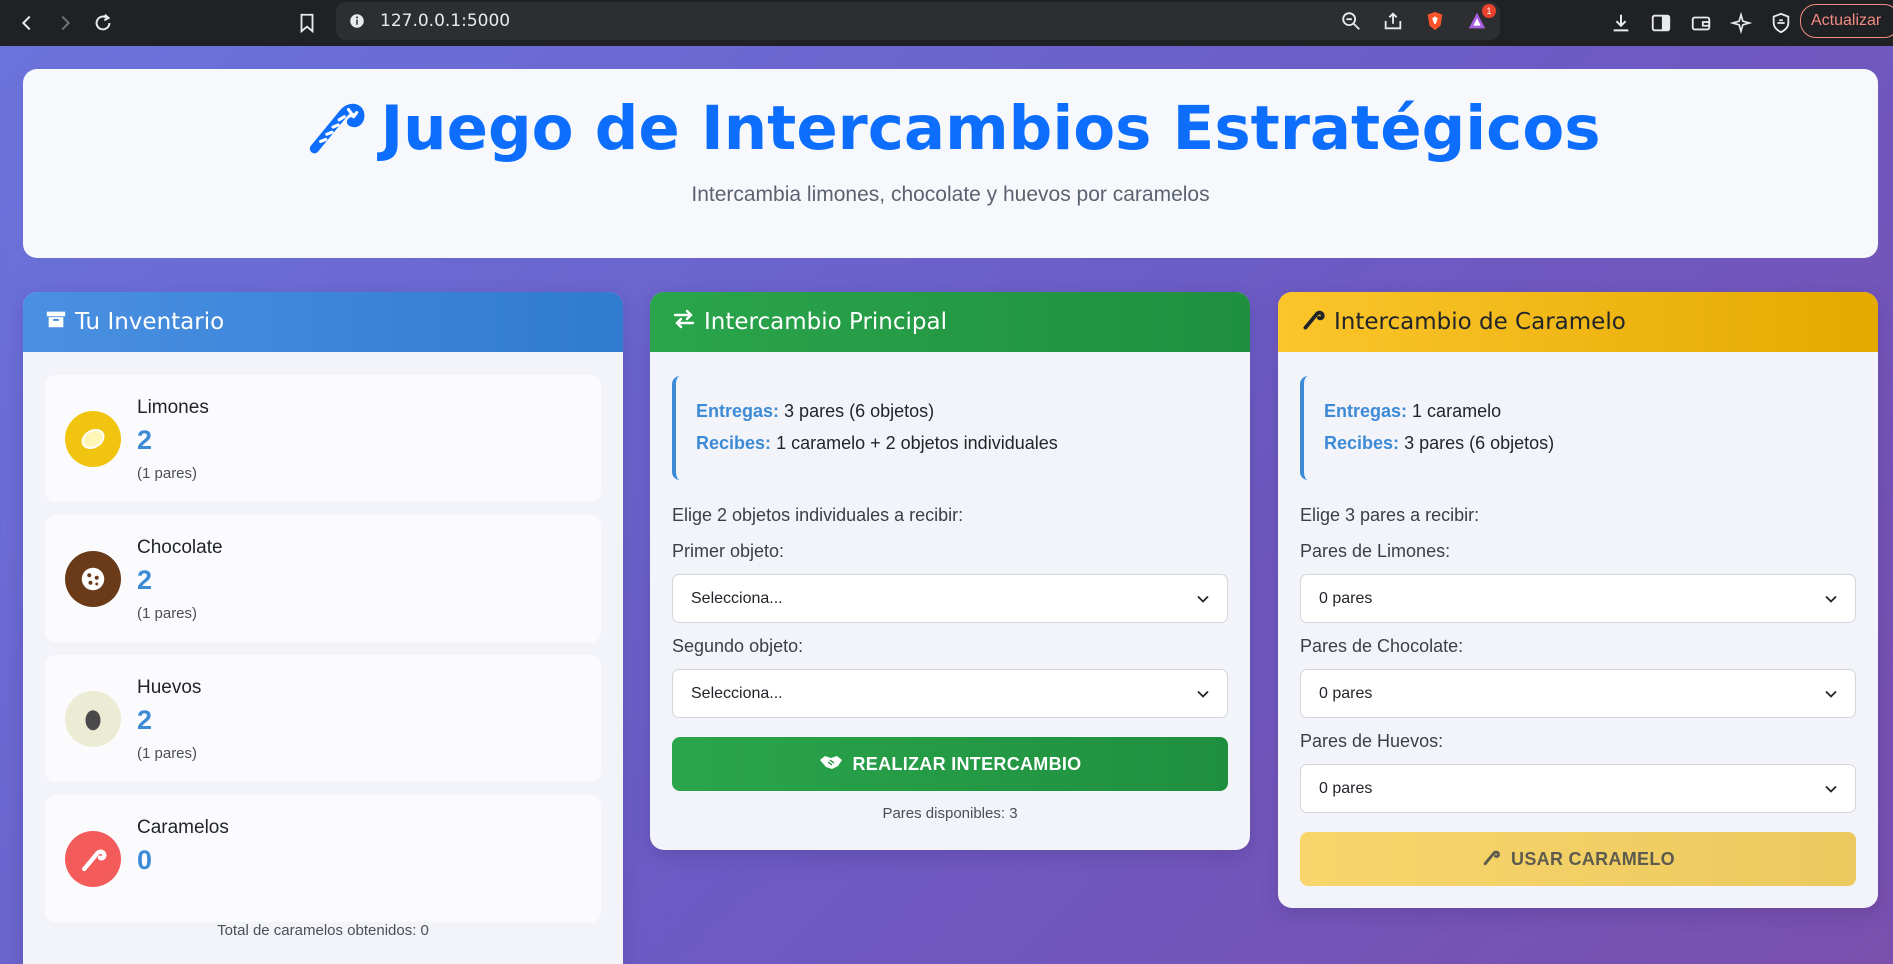 The height and width of the screenshot is (964, 1893). What do you see at coordinates (1741, 23) in the screenshot?
I see `leo-ai-icon` at bounding box center [1741, 23].